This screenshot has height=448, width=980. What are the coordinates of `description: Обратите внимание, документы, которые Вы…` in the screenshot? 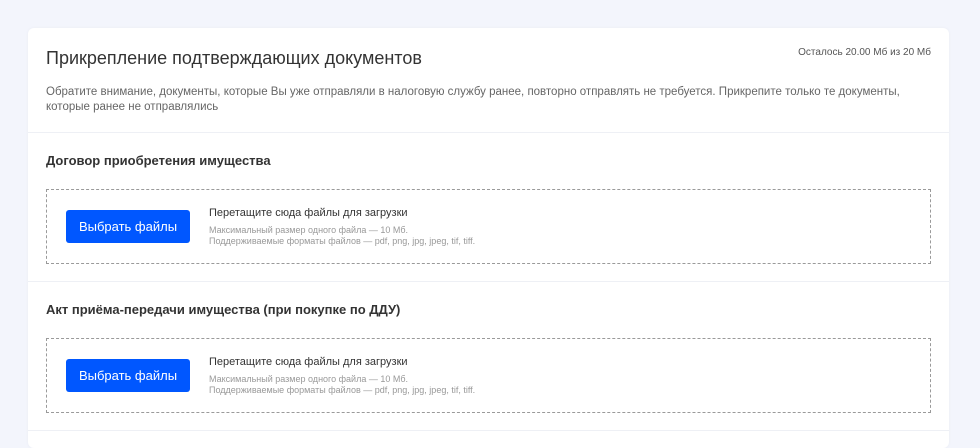 It's located at (473, 99).